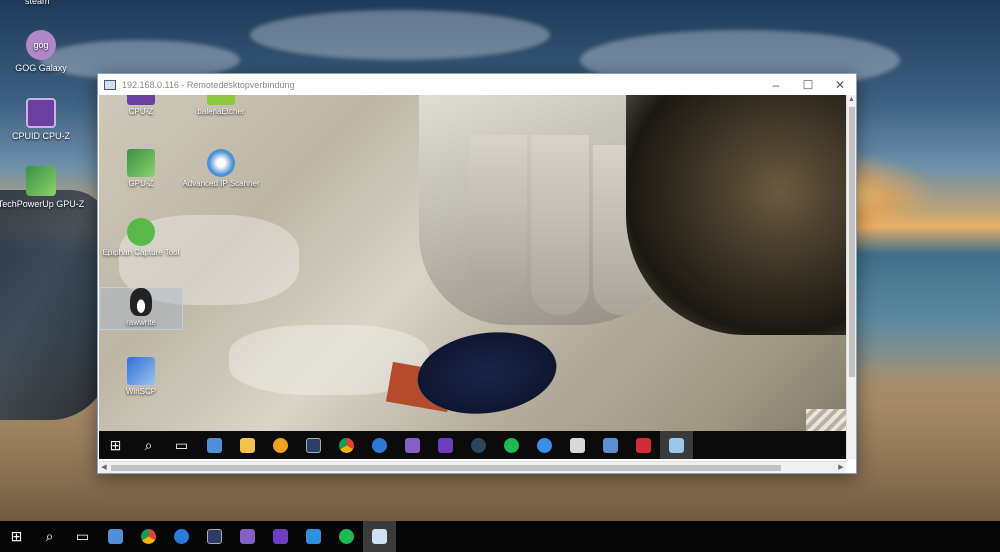  I want to click on horizontal-scrollbar: ◀ ▶, so click(472, 467).